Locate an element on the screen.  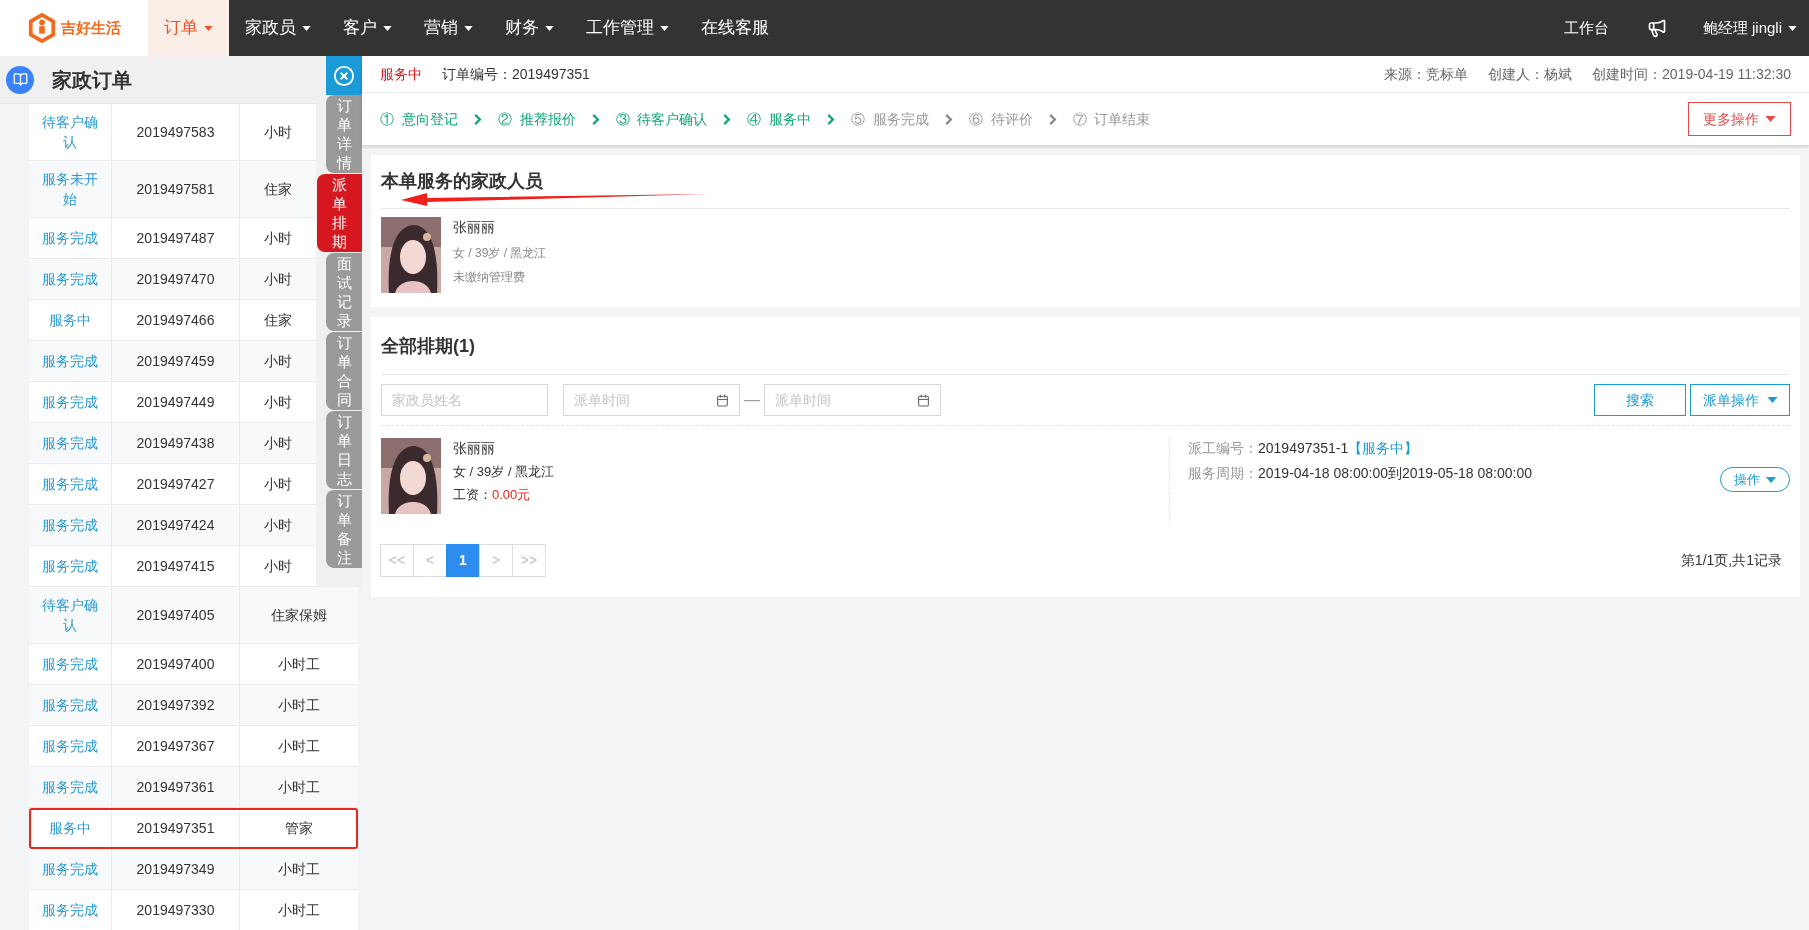
table-row: 服务完成 2019497470 小时 is located at coordinates (172, 279).